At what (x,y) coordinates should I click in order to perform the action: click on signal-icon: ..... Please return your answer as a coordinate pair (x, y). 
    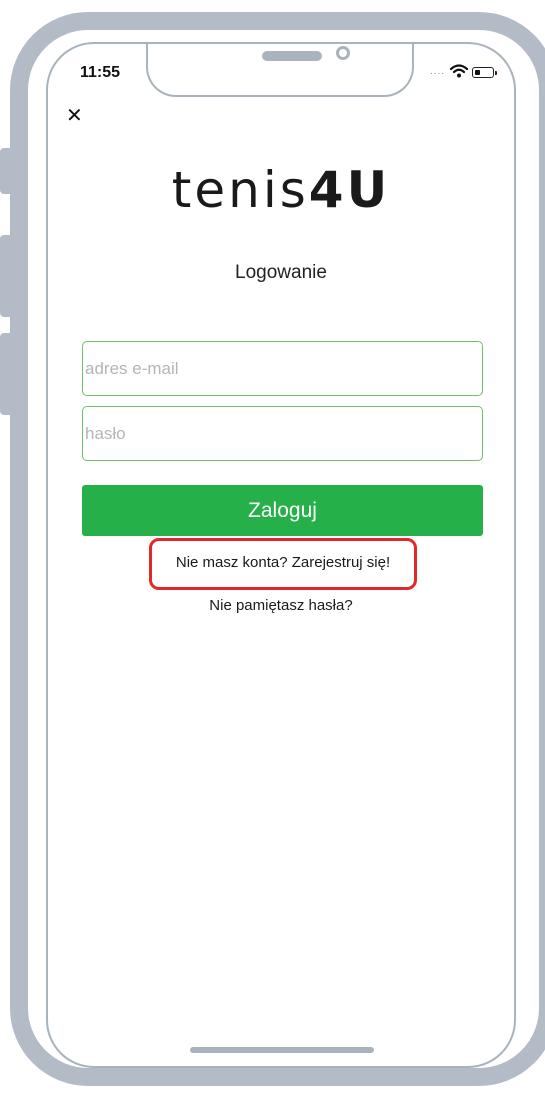
    Looking at the image, I should click on (438, 71).